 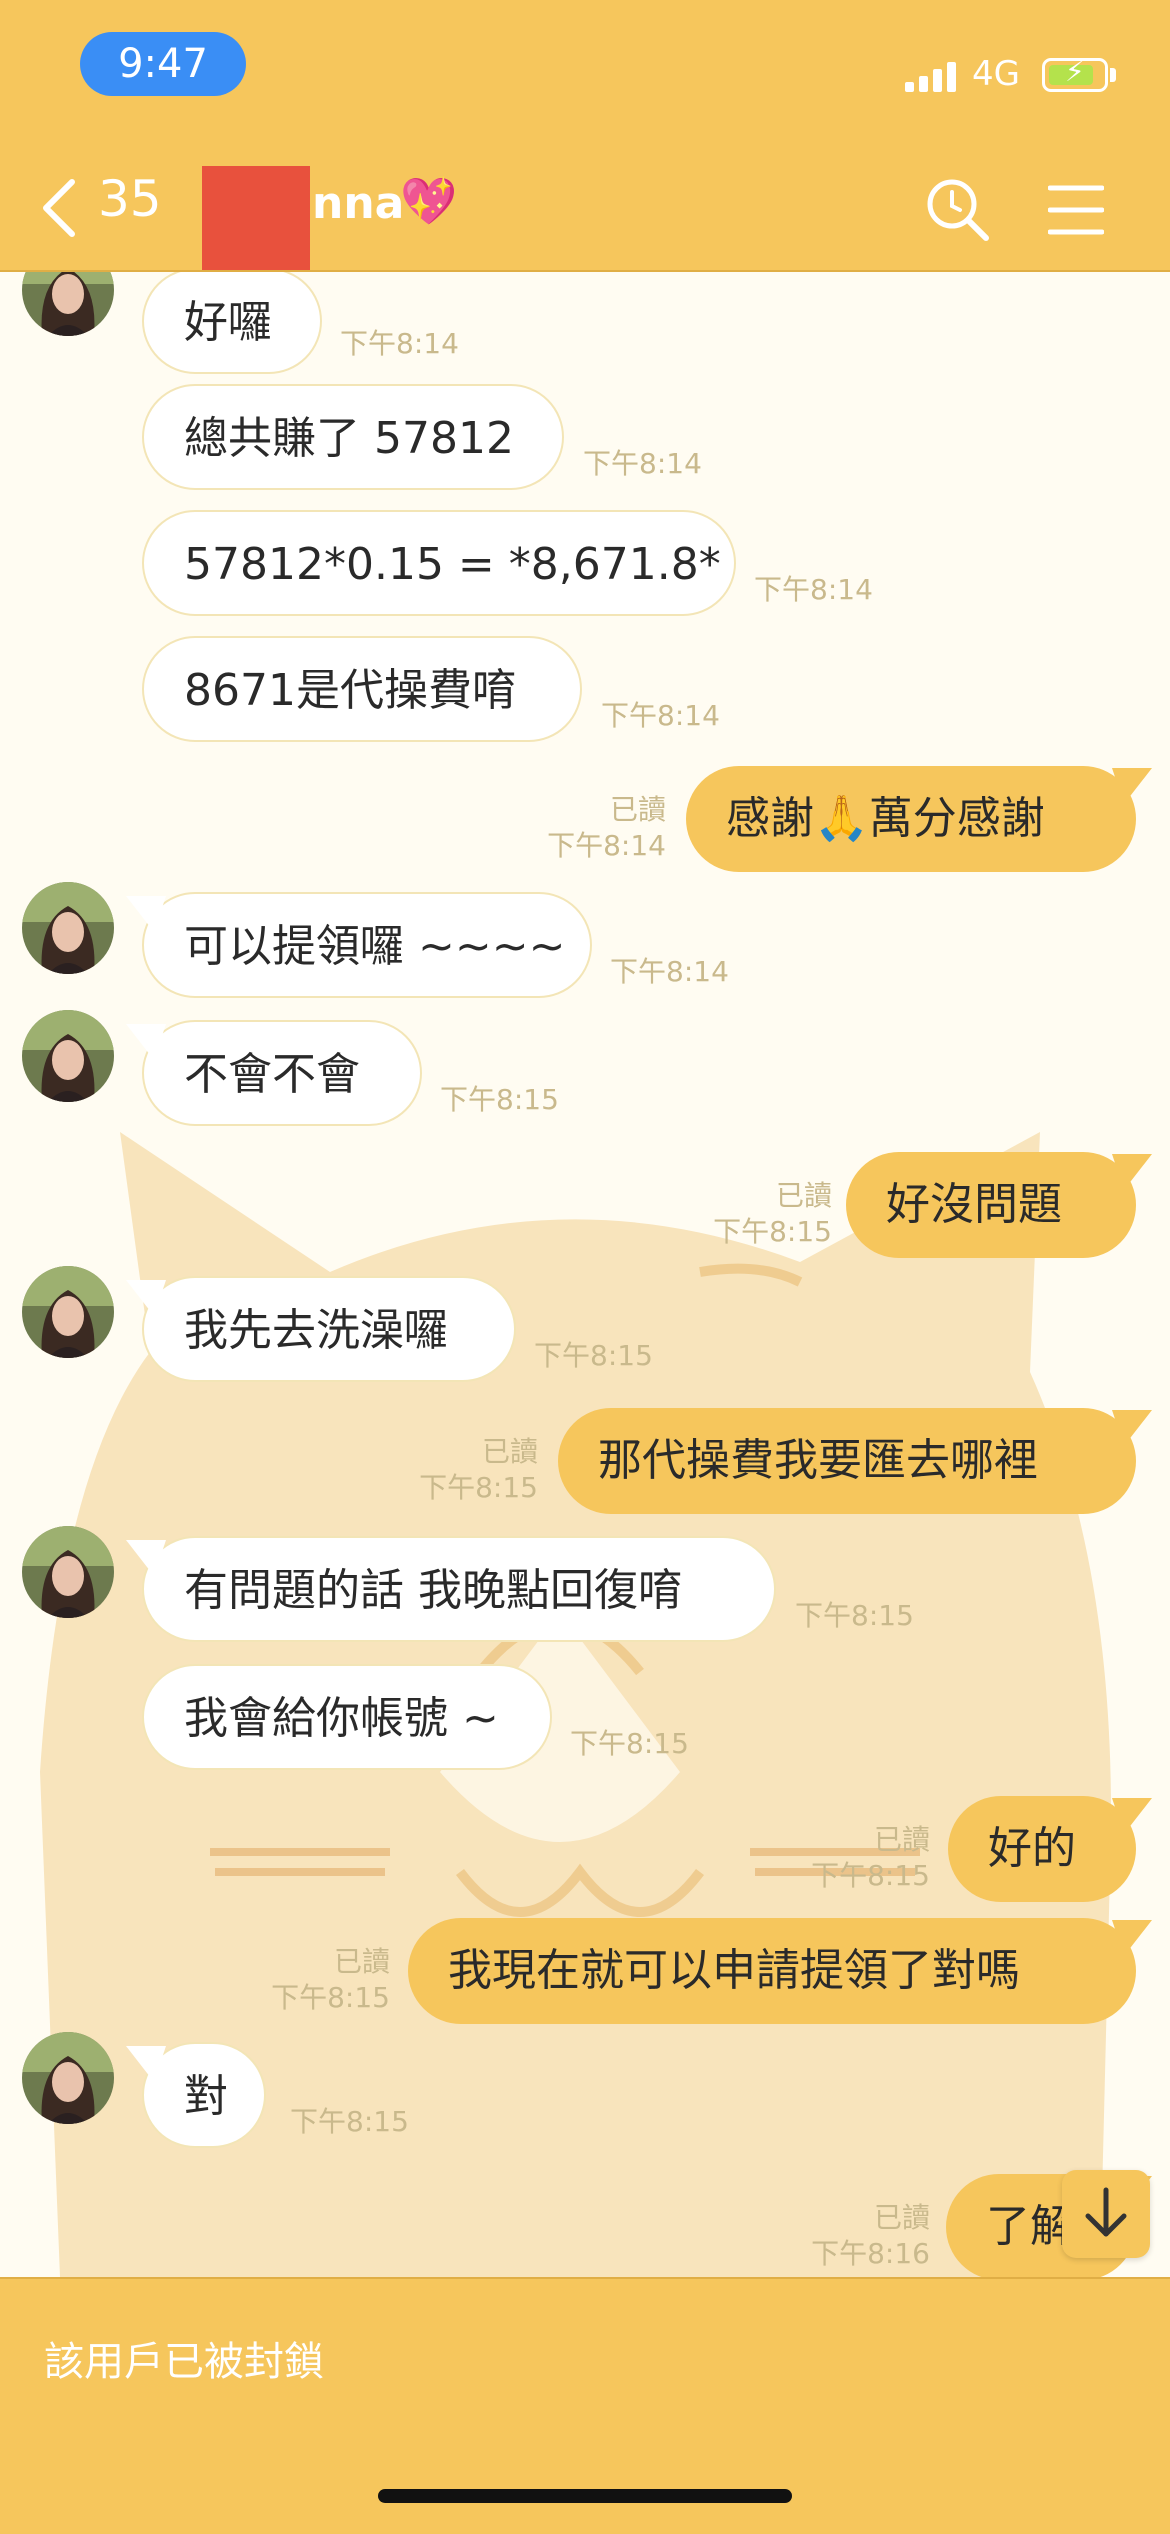 What do you see at coordinates (358, 203) in the screenshot?
I see `chat-title: nna` at bounding box center [358, 203].